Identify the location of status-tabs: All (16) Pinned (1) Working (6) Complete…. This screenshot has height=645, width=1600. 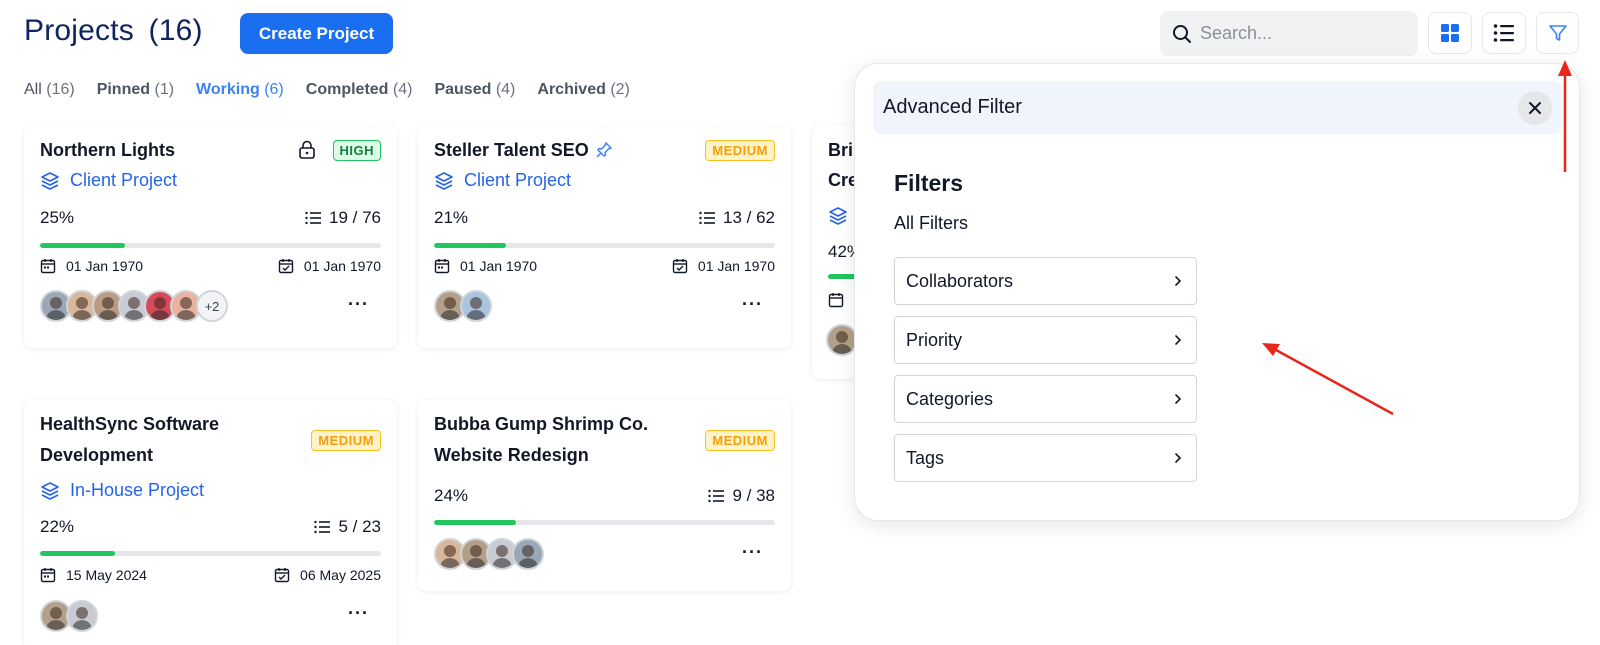
(327, 90).